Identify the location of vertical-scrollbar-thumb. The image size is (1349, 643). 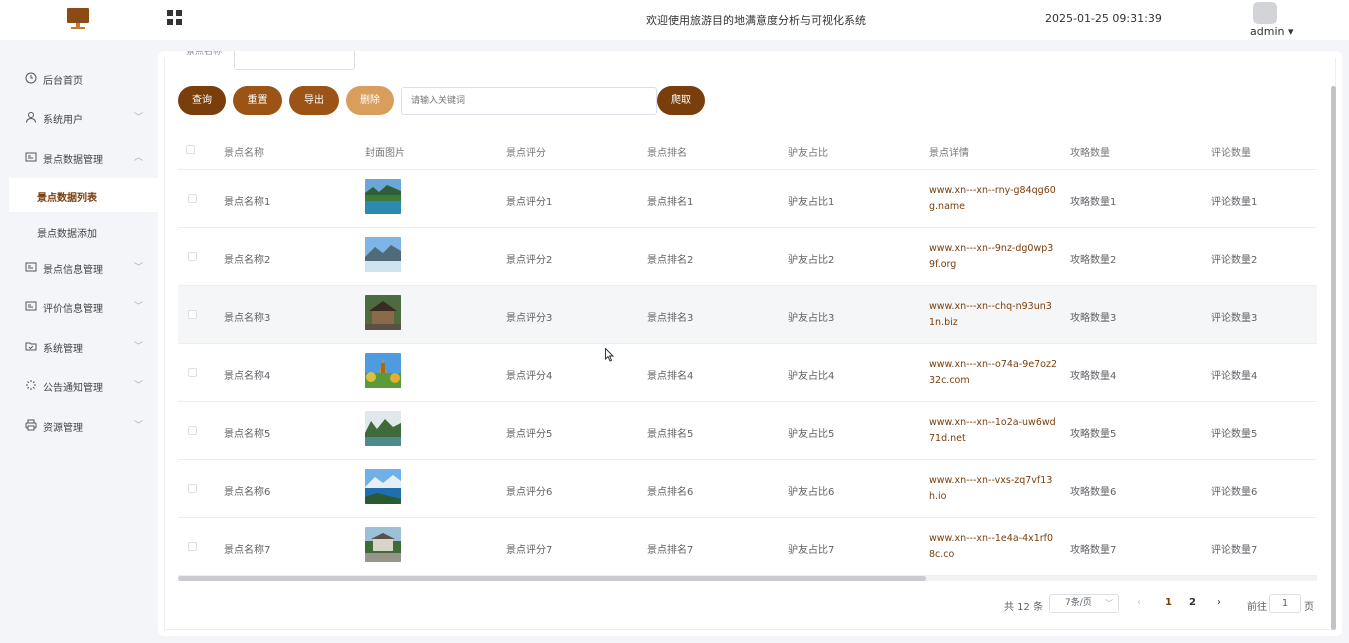
(1333, 358).